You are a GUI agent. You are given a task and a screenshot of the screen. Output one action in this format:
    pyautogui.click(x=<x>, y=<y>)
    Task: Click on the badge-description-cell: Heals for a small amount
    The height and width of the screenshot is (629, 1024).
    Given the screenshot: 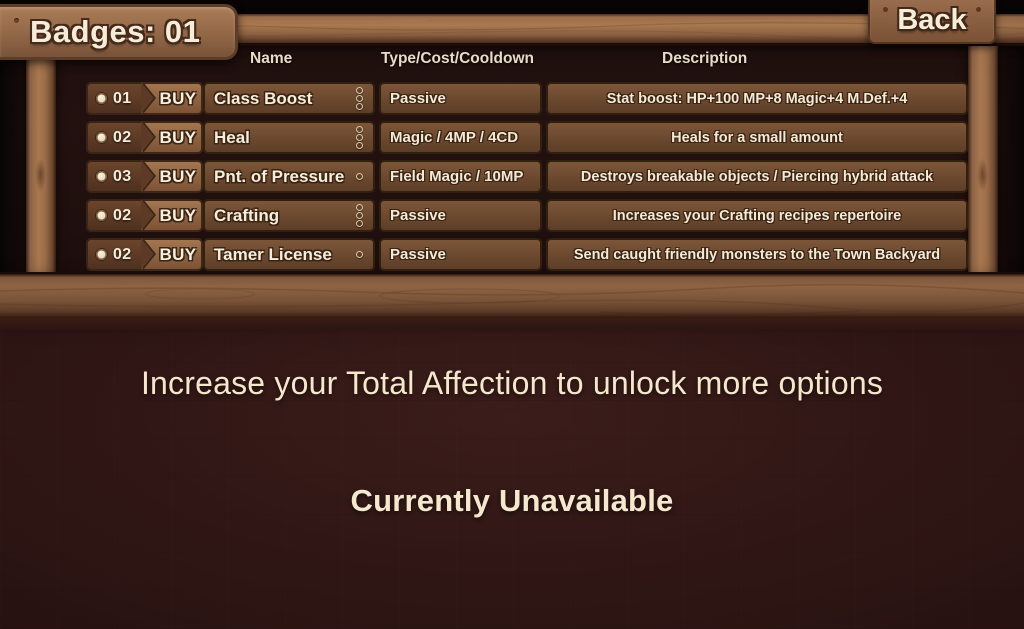 What is the action you would take?
    pyautogui.click(x=757, y=137)
    